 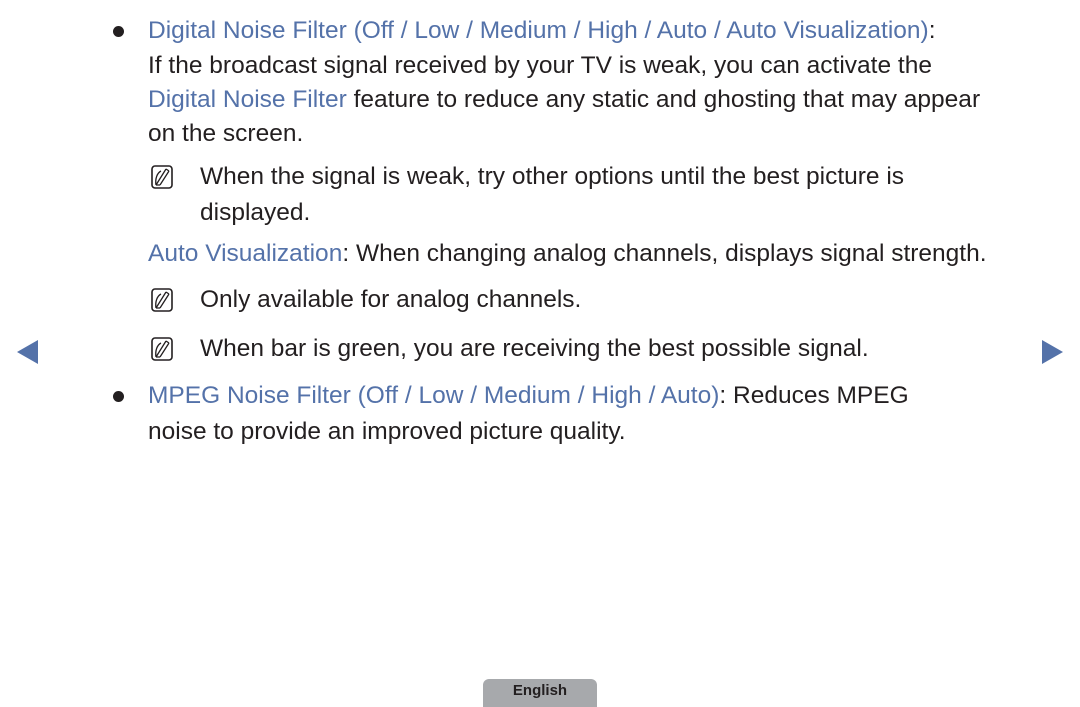 I want to click on triangle-left-icon, so click(x=27, y=352).